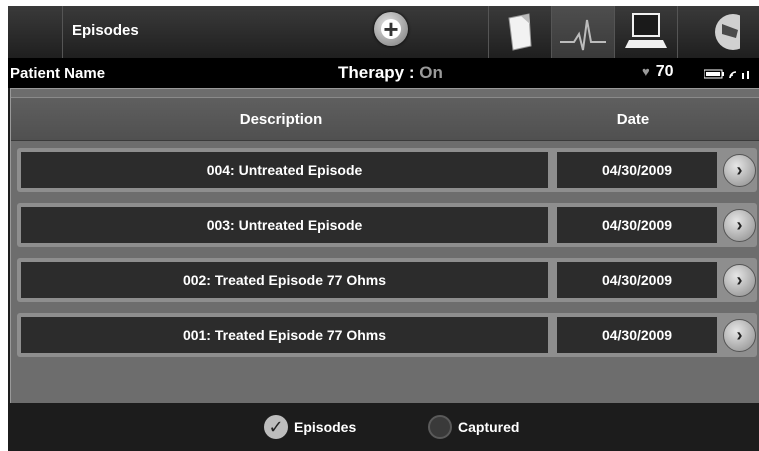 The height and width of the screenshot is (451, 759). I want to click on episode-description: 002: Treated Episode 77 Ohms, so click(284, 280).